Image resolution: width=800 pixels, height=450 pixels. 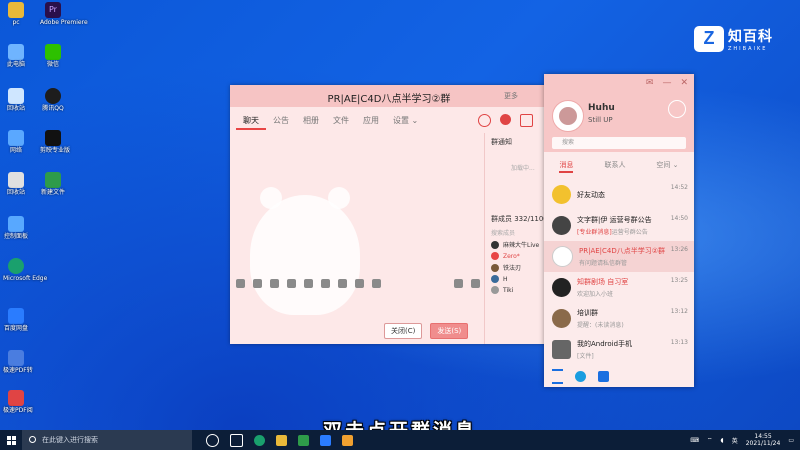 What do you see at coordinates (519, 267) in the screenshot?
I see `member-item: 铁法刃` at bounding box center [519, 267].